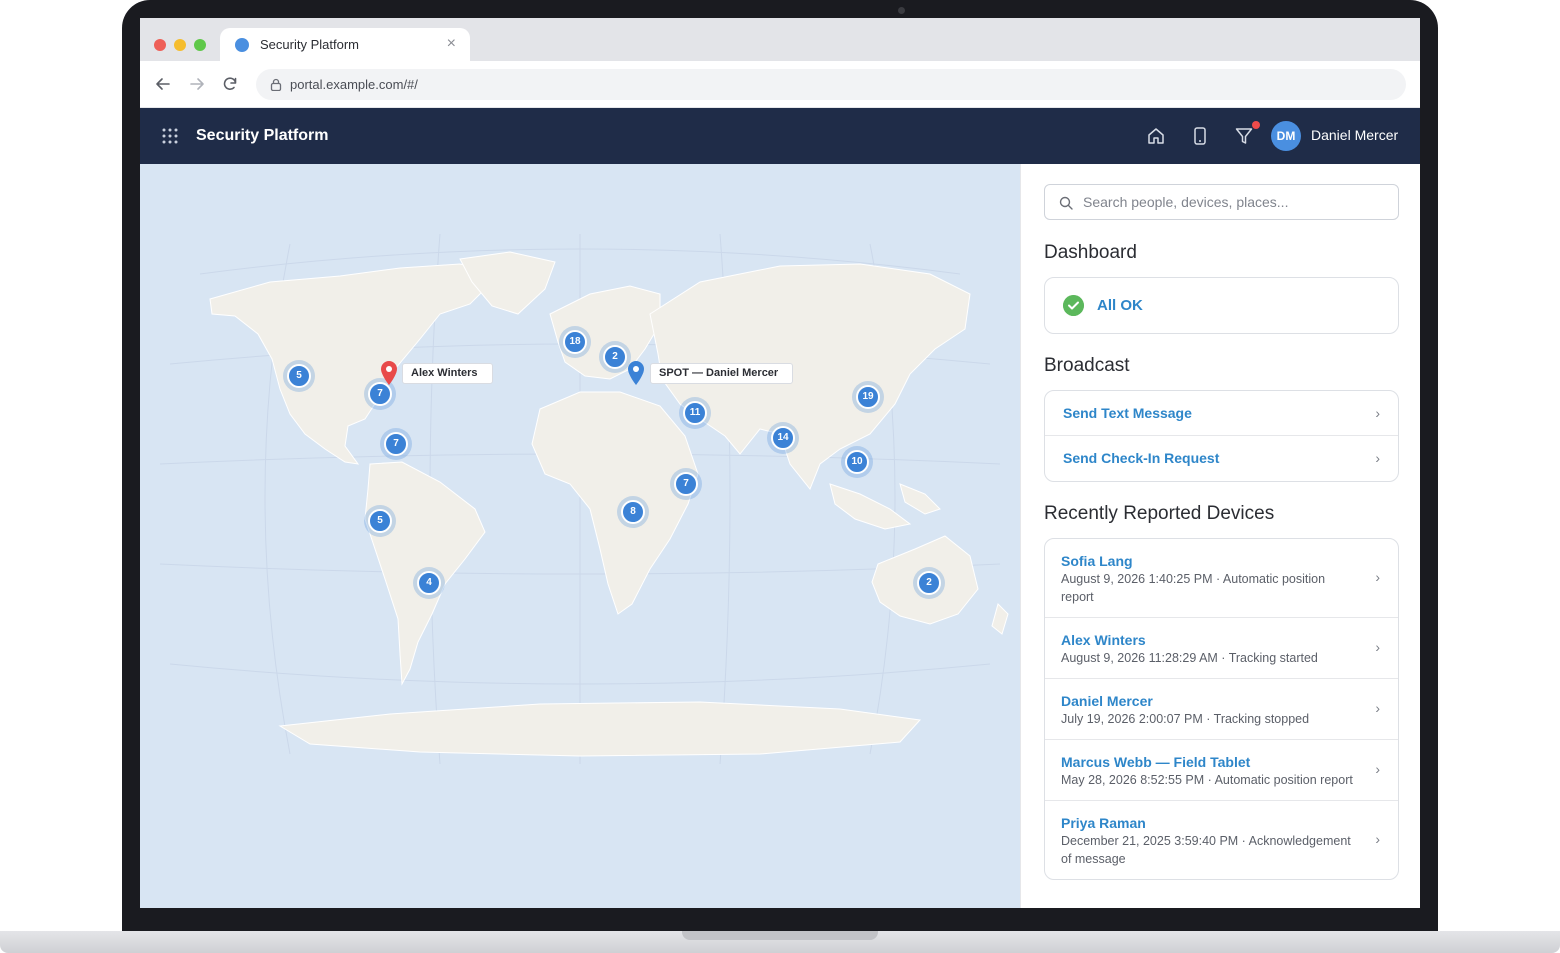 This screenshot has width=1560, height=953. What do you see at coordinates (1156, 136) in the screenshot?
I see `home-icon` at bounding box center [1156, 136].